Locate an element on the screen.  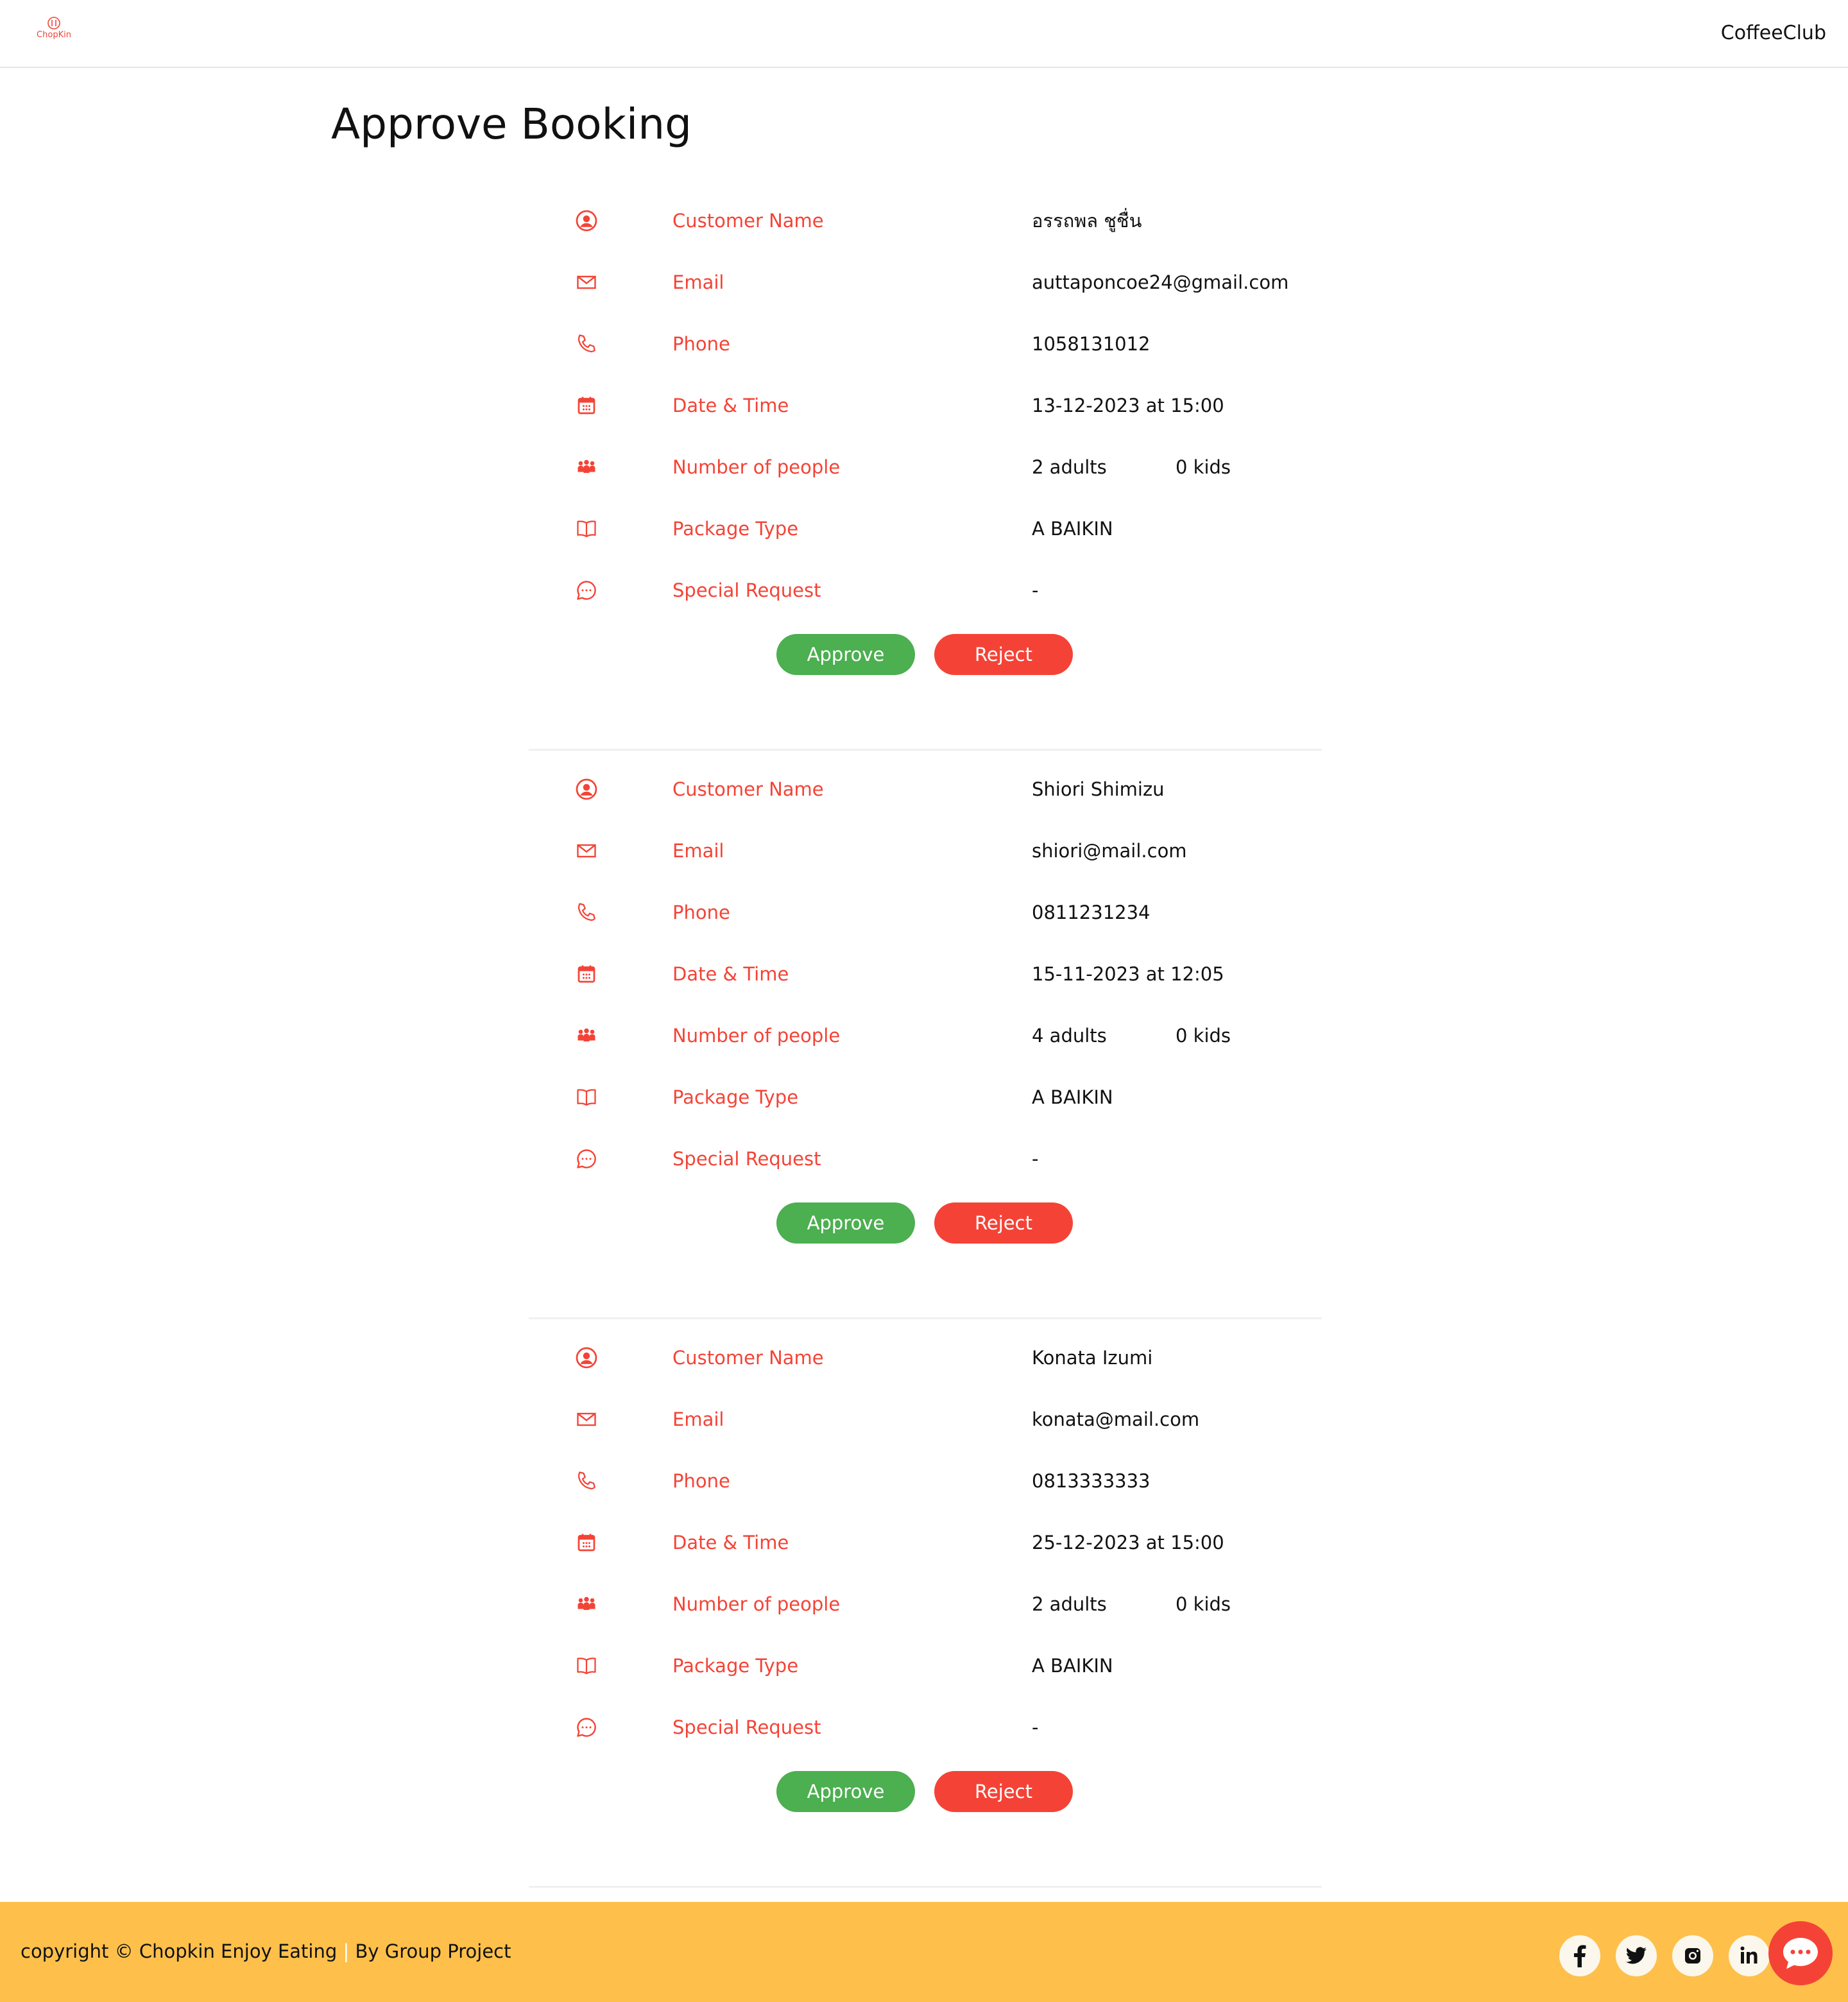
logo-text: ChopKin is located at coordinates (54, 35).